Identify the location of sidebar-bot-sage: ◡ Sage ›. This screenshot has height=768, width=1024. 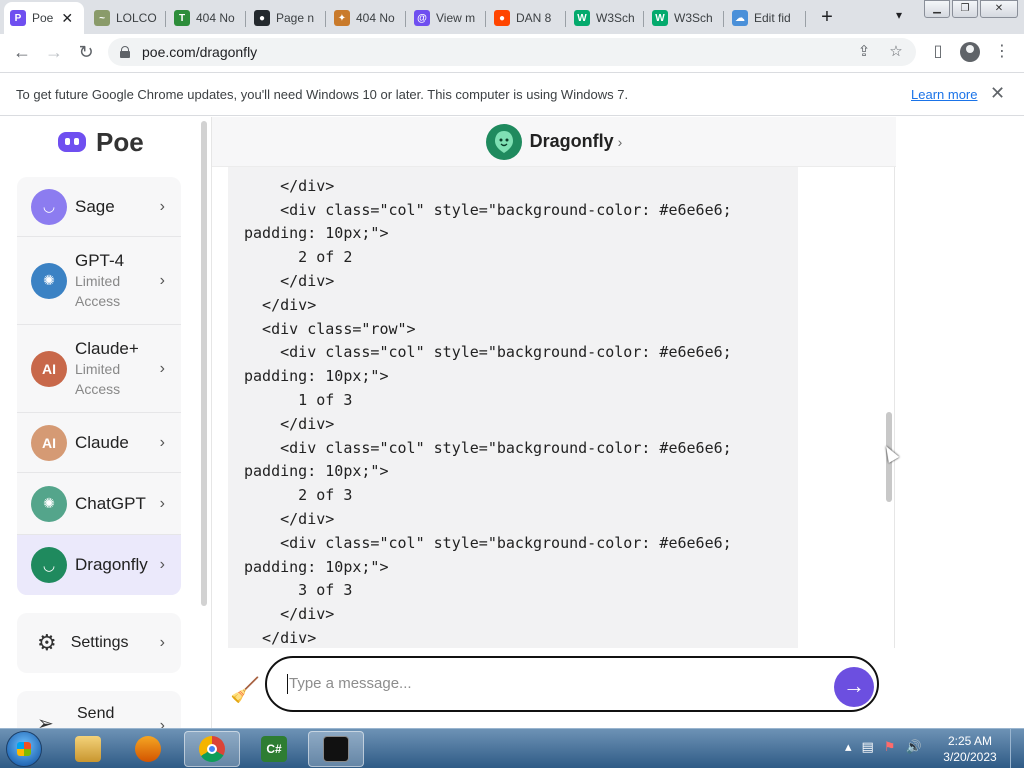
(99, 207).